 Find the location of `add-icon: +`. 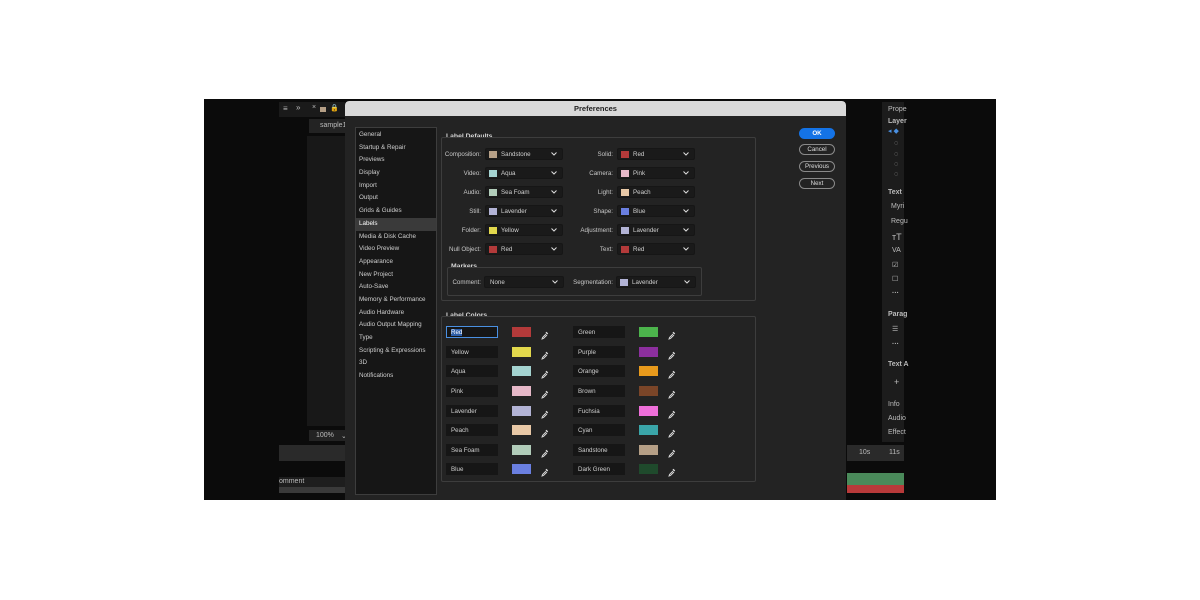

add-icon: + is located at coordinates (896, 382).